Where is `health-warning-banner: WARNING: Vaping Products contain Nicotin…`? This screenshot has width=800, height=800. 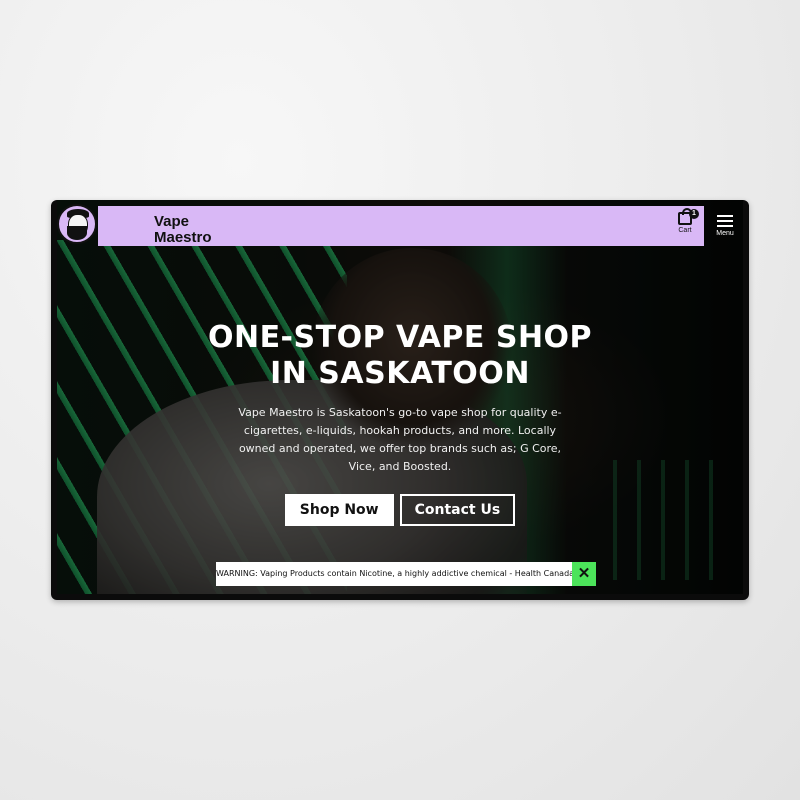 health-warning-banner: WARNING: Vaping Products contain Nicotin… is located at coordinates (406, 574).